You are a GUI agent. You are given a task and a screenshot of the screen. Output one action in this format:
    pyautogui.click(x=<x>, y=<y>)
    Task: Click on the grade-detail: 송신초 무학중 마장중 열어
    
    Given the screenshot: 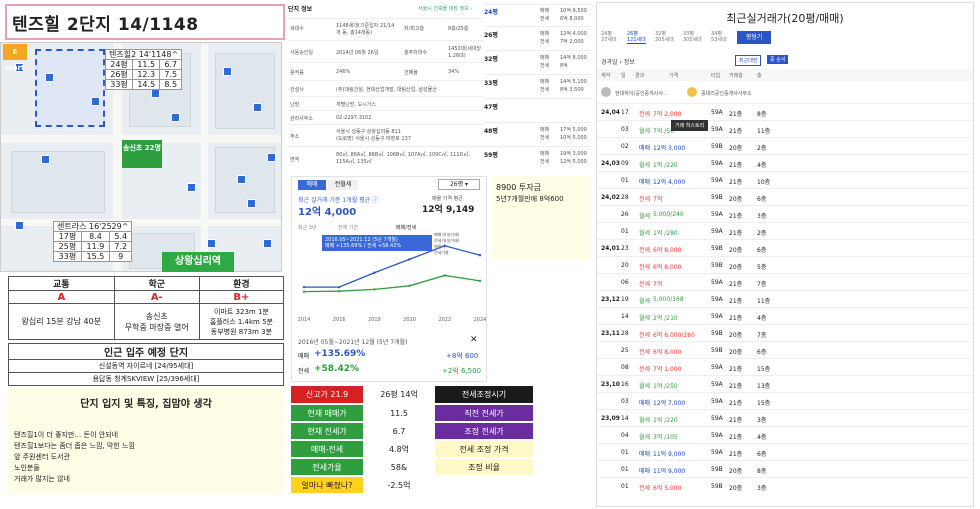 What is the action you would take?
    pyautogui.click(x=156, y=321)
    